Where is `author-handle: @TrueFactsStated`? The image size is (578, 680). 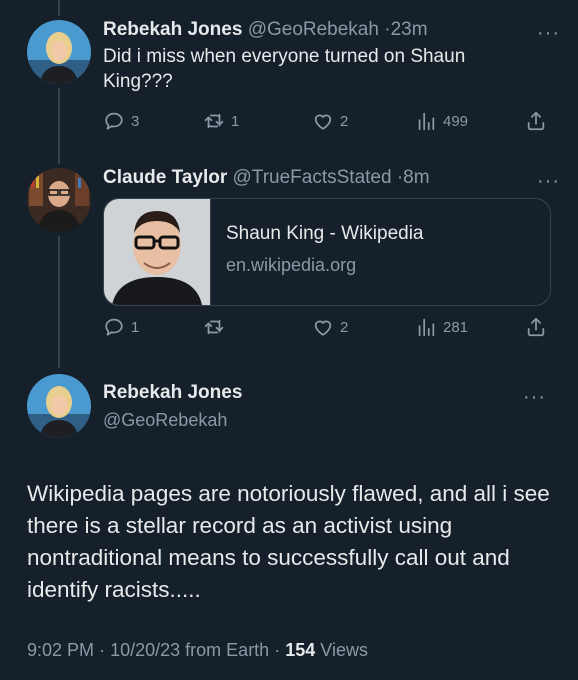
author-handle: @TrueFactsStated is located at coordinates (312, 177).